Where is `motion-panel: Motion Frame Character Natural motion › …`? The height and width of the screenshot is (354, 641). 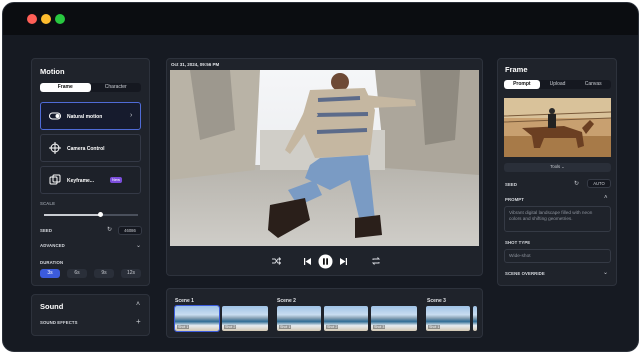 motion-panel: Motion Frame Character Natural motion › … is located at coordinates (90, 172).